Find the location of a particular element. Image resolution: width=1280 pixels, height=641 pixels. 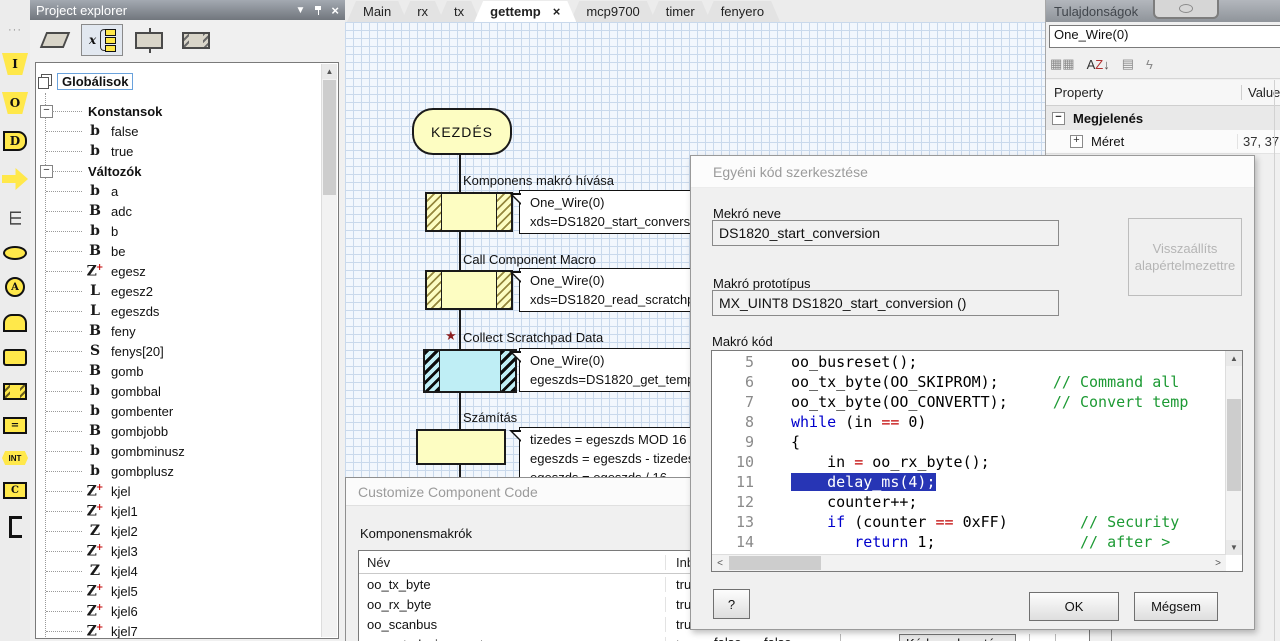

toolbar-grip: ··· is located at coordinates (15, 18).